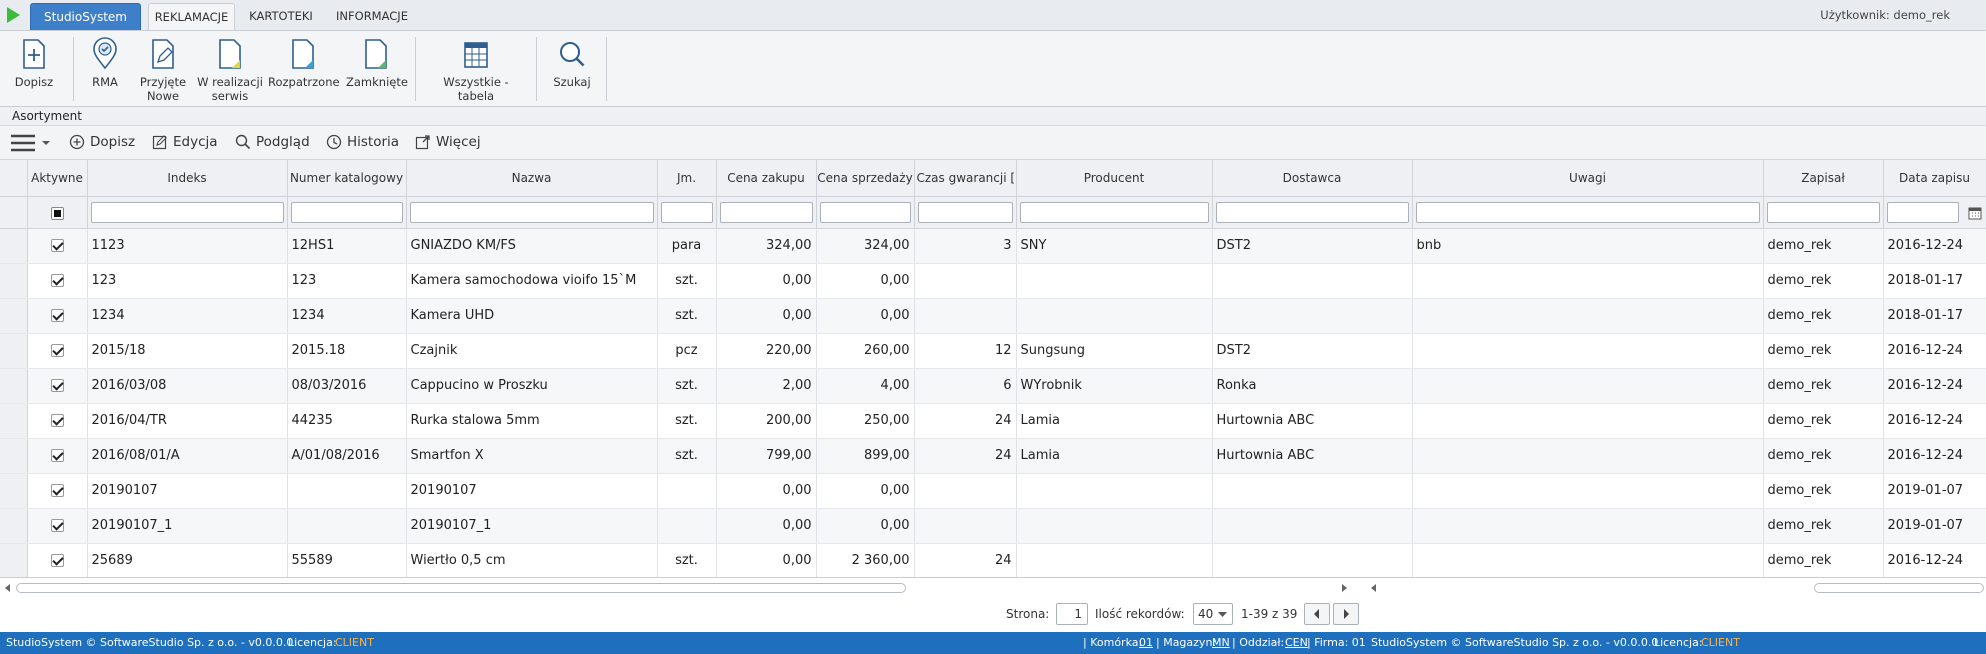 This screenshot has height=654, width=1986. Describe the element at coordinates (346, 212) in the screenshot. I see `filter-numer-katalogowy-input` at that location.